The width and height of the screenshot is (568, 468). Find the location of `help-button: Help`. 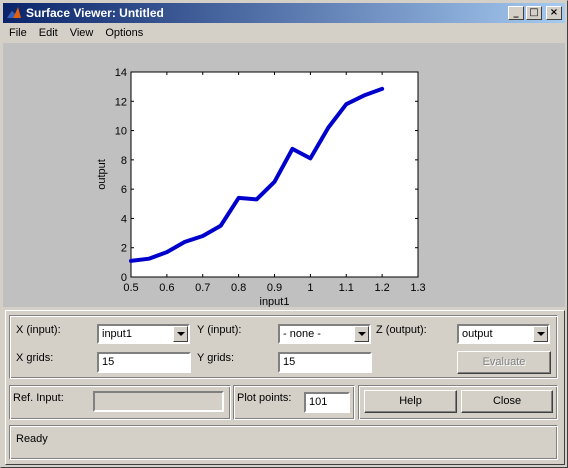

help-button: Help is located at coordinates (410, 401).